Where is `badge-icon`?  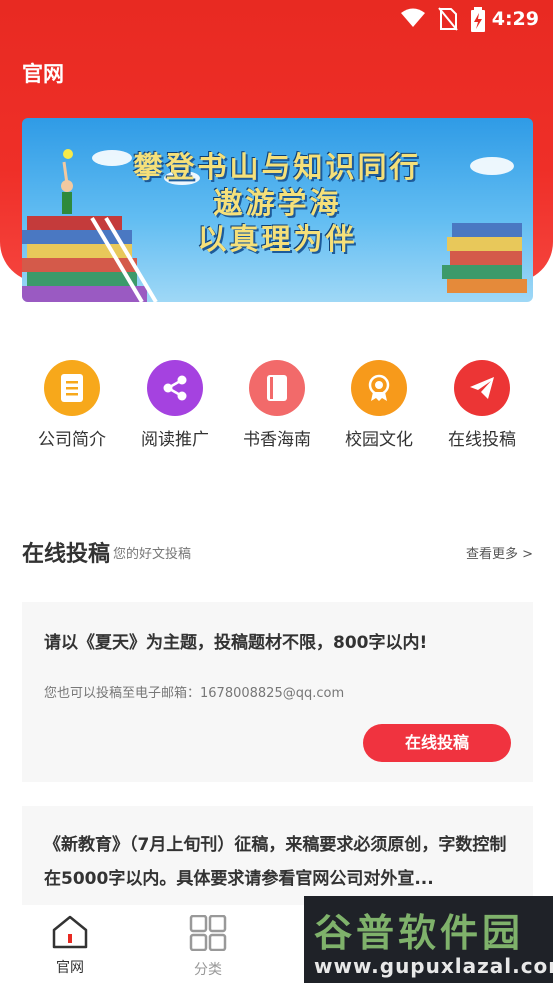 badge-icon is located at coordinates (379, 388).